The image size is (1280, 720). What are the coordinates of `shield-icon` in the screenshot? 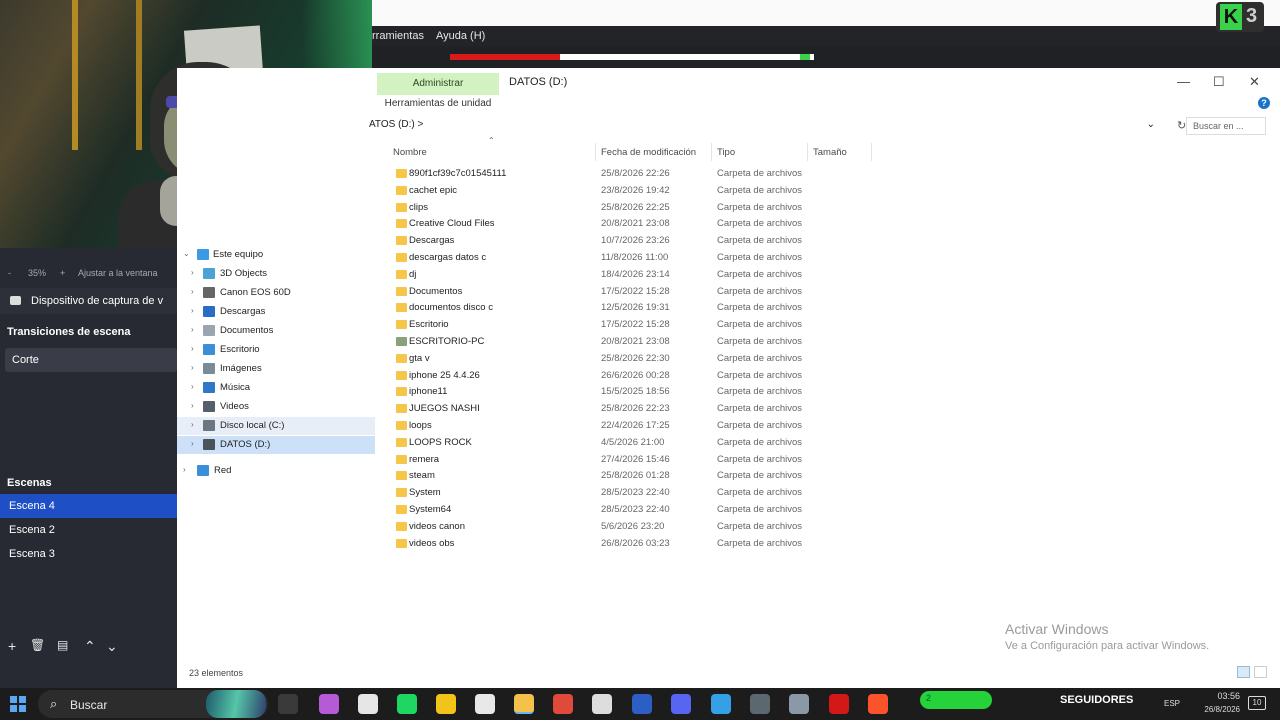 It's located at (485, 704).